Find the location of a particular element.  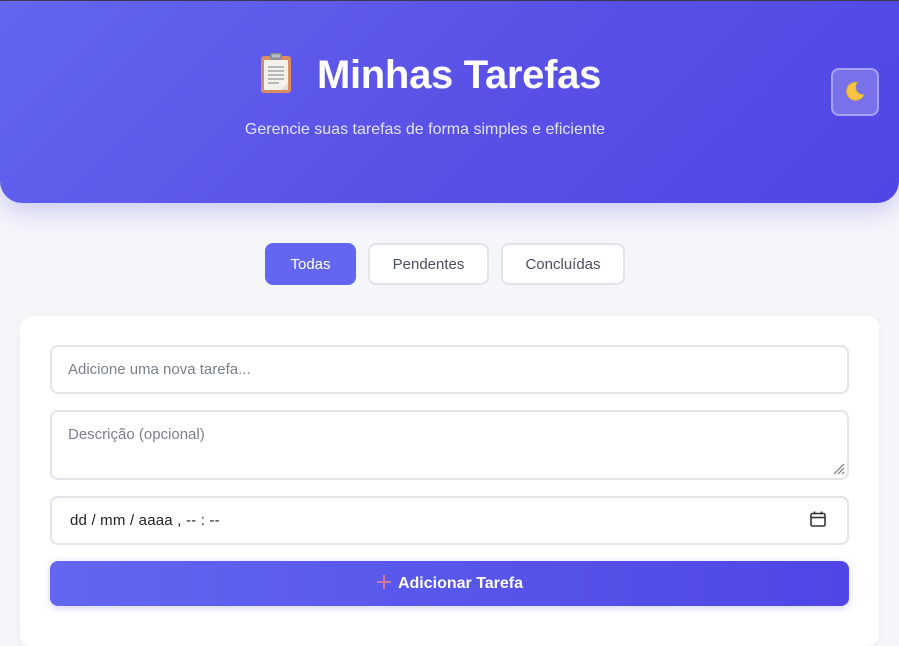

task-title-input is located at coordinates (449, 369).